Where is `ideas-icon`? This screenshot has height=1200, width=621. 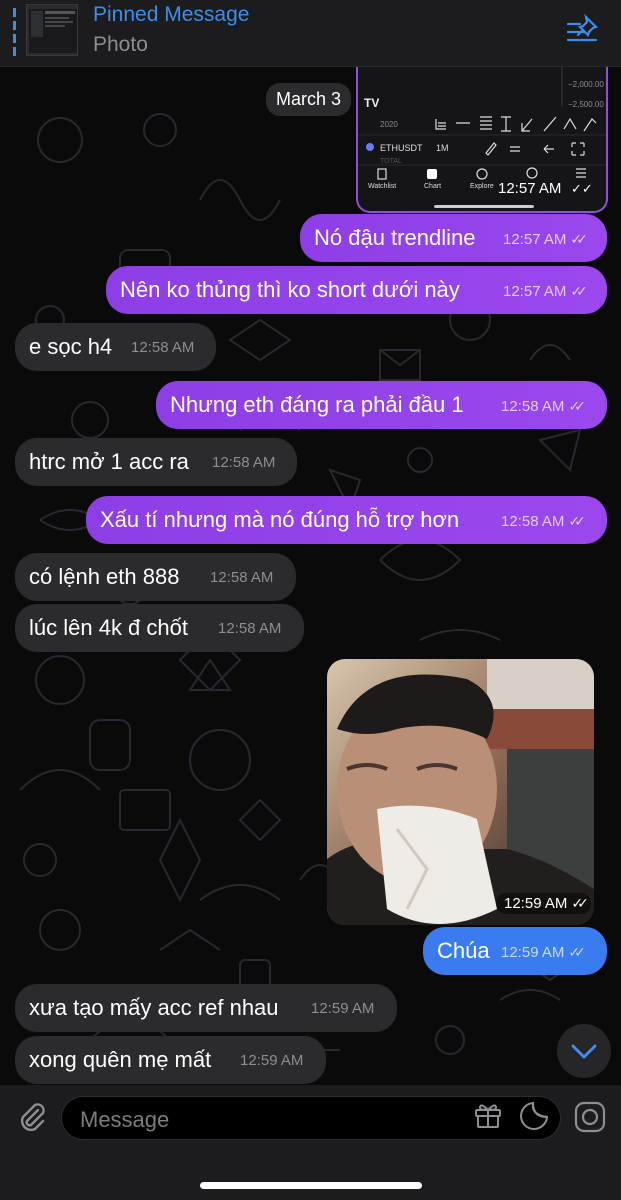
ideas-icon is located at coordinates (532, 173).